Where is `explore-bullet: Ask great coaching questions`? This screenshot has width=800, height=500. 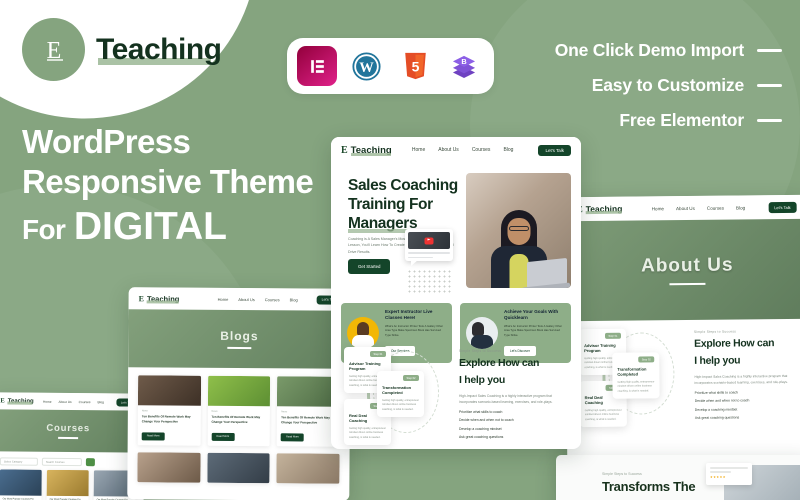
explore-bullet: Ask great coaching questions is located at coordinates (481, 437).